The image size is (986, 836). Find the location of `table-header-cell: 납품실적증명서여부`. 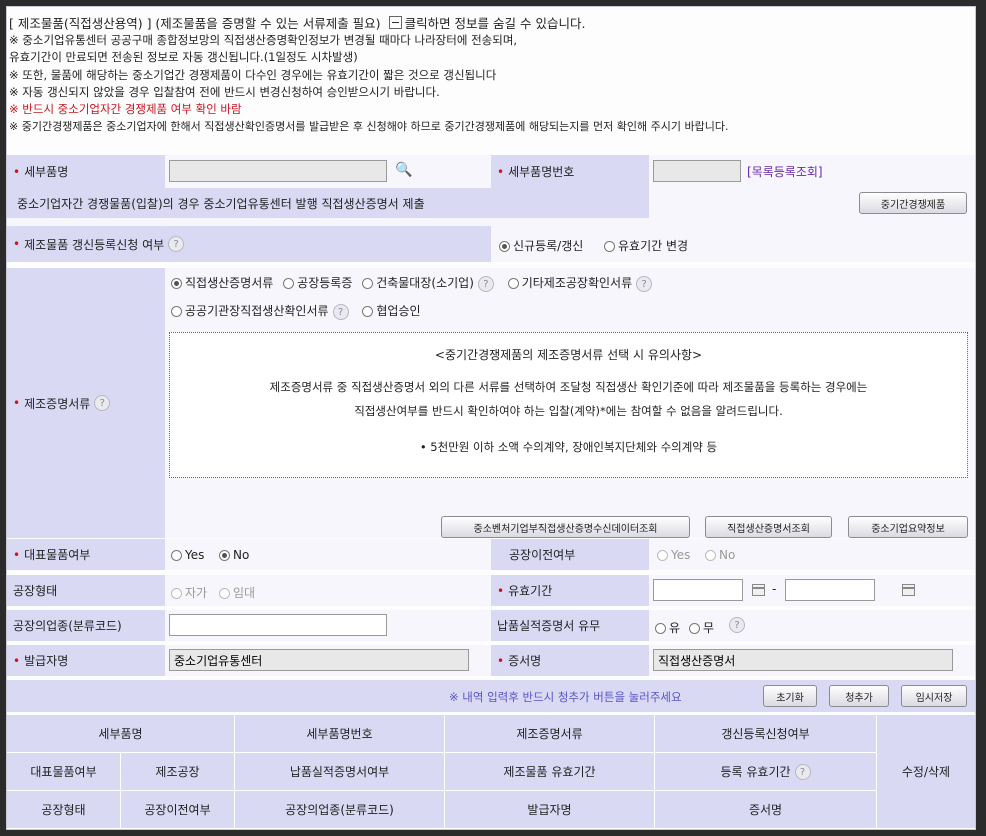

table-header-cell: 납품실적증명서여부 is located at coordinates (340, 772).